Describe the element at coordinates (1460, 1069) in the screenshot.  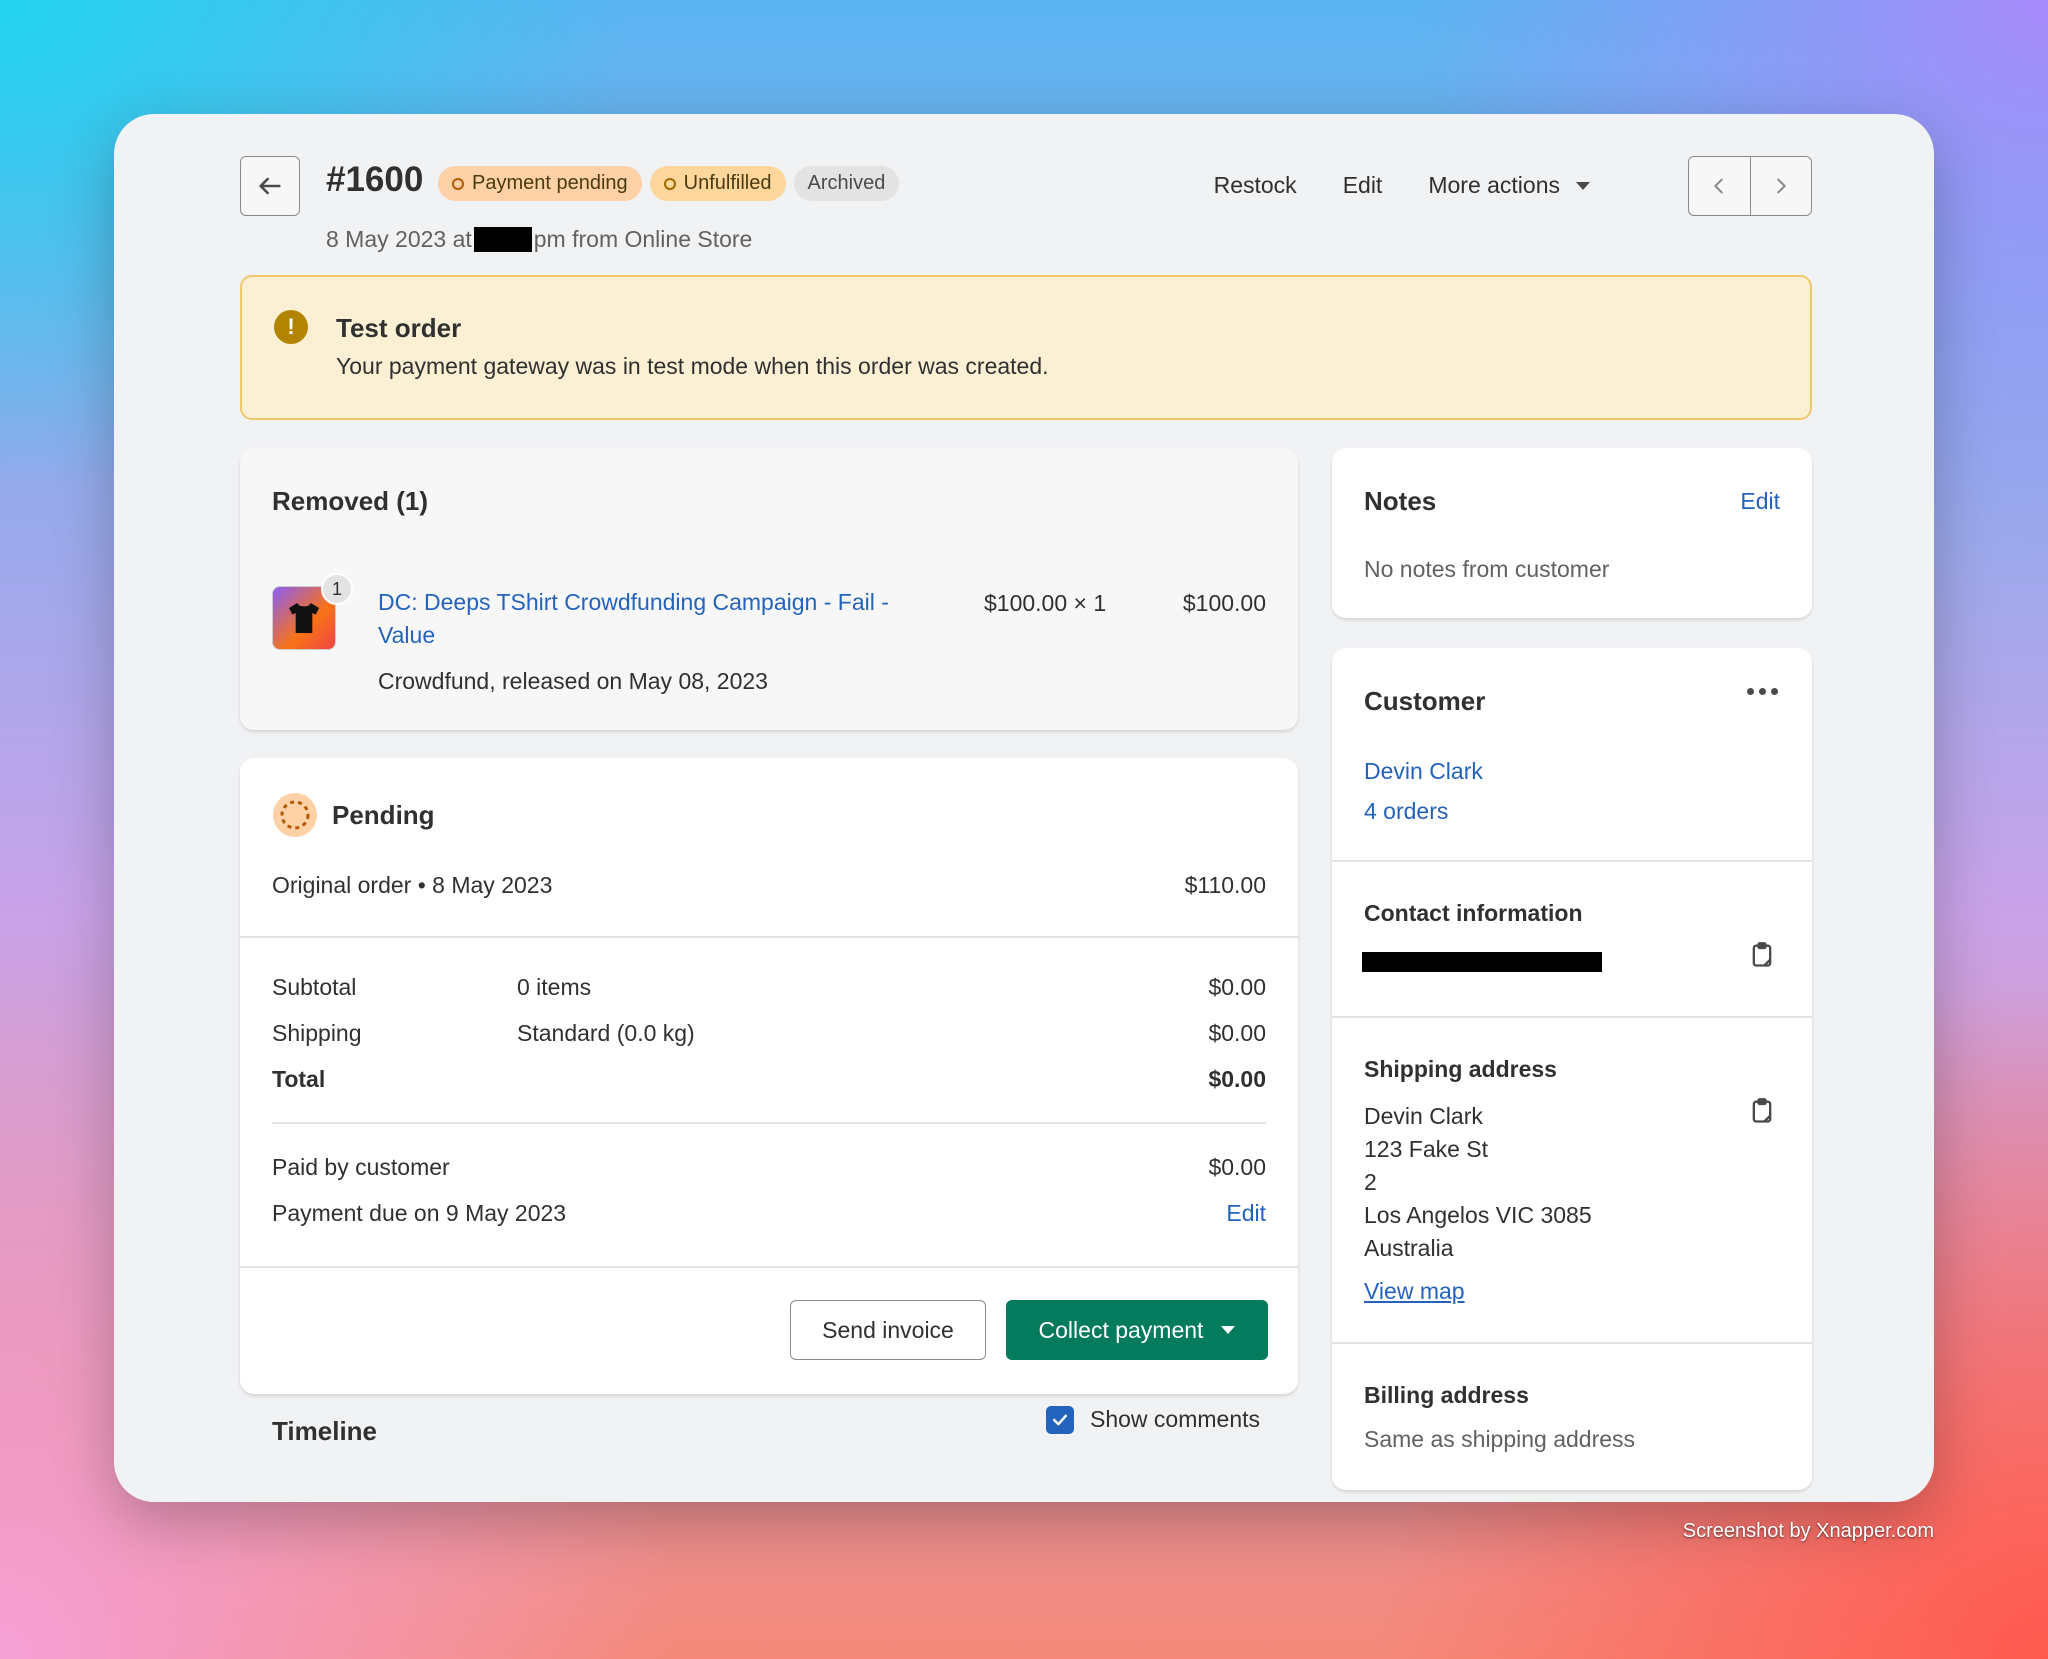
I see `shipping-address-title: Shipping address` at that location.